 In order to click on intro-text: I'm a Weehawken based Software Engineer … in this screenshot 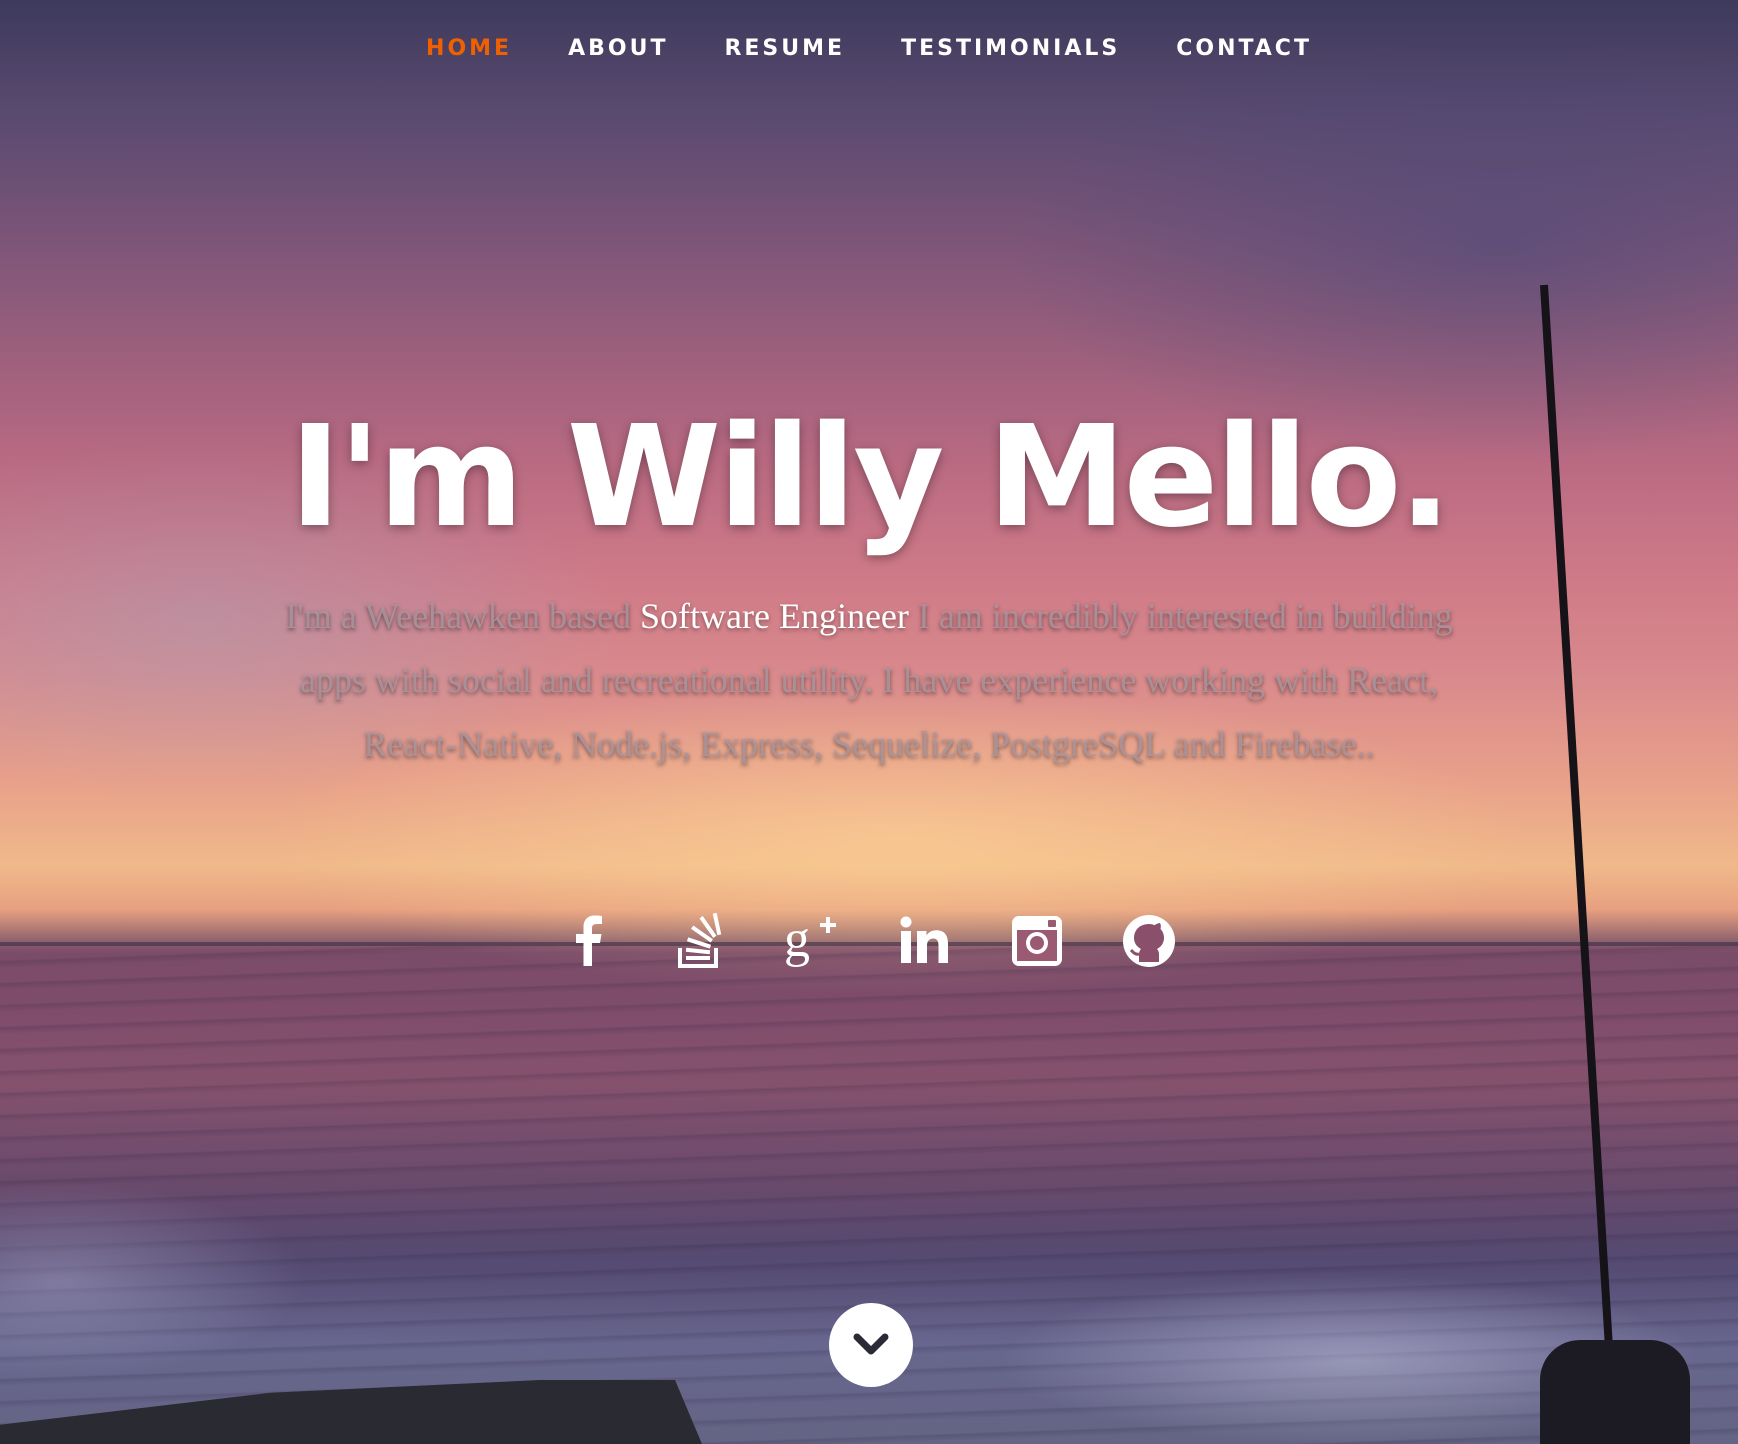, I will do `click(869, 680)`.